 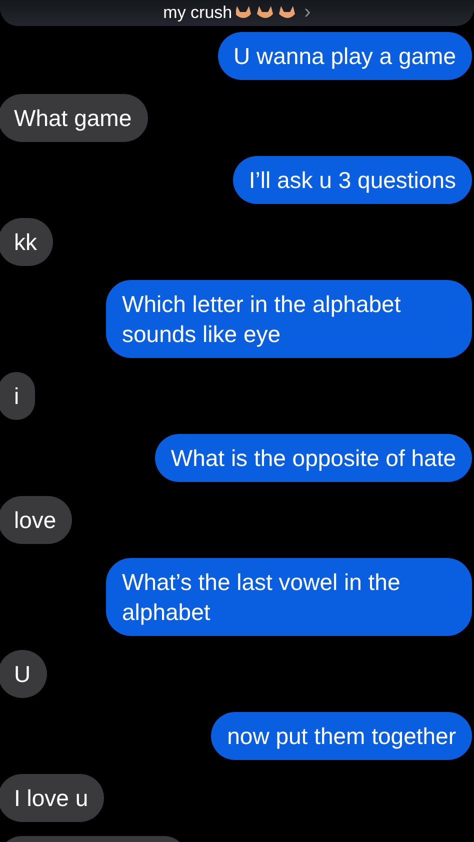 I want to click on chevron-icon: ›, so click(x=307, y=12).